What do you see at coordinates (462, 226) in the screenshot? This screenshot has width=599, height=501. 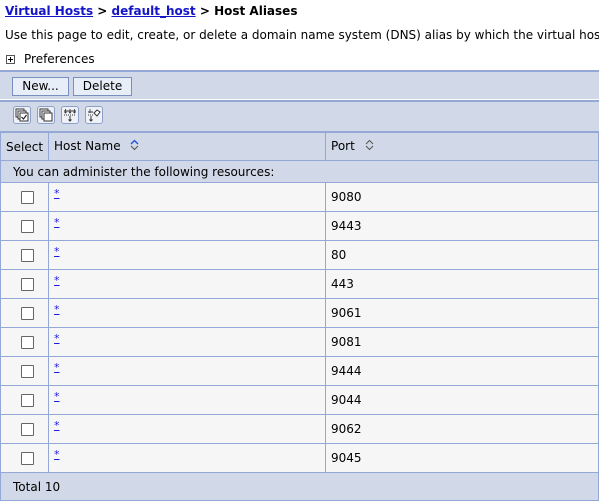 I see `port-cell: 9443` at bounding box center [462, 226].